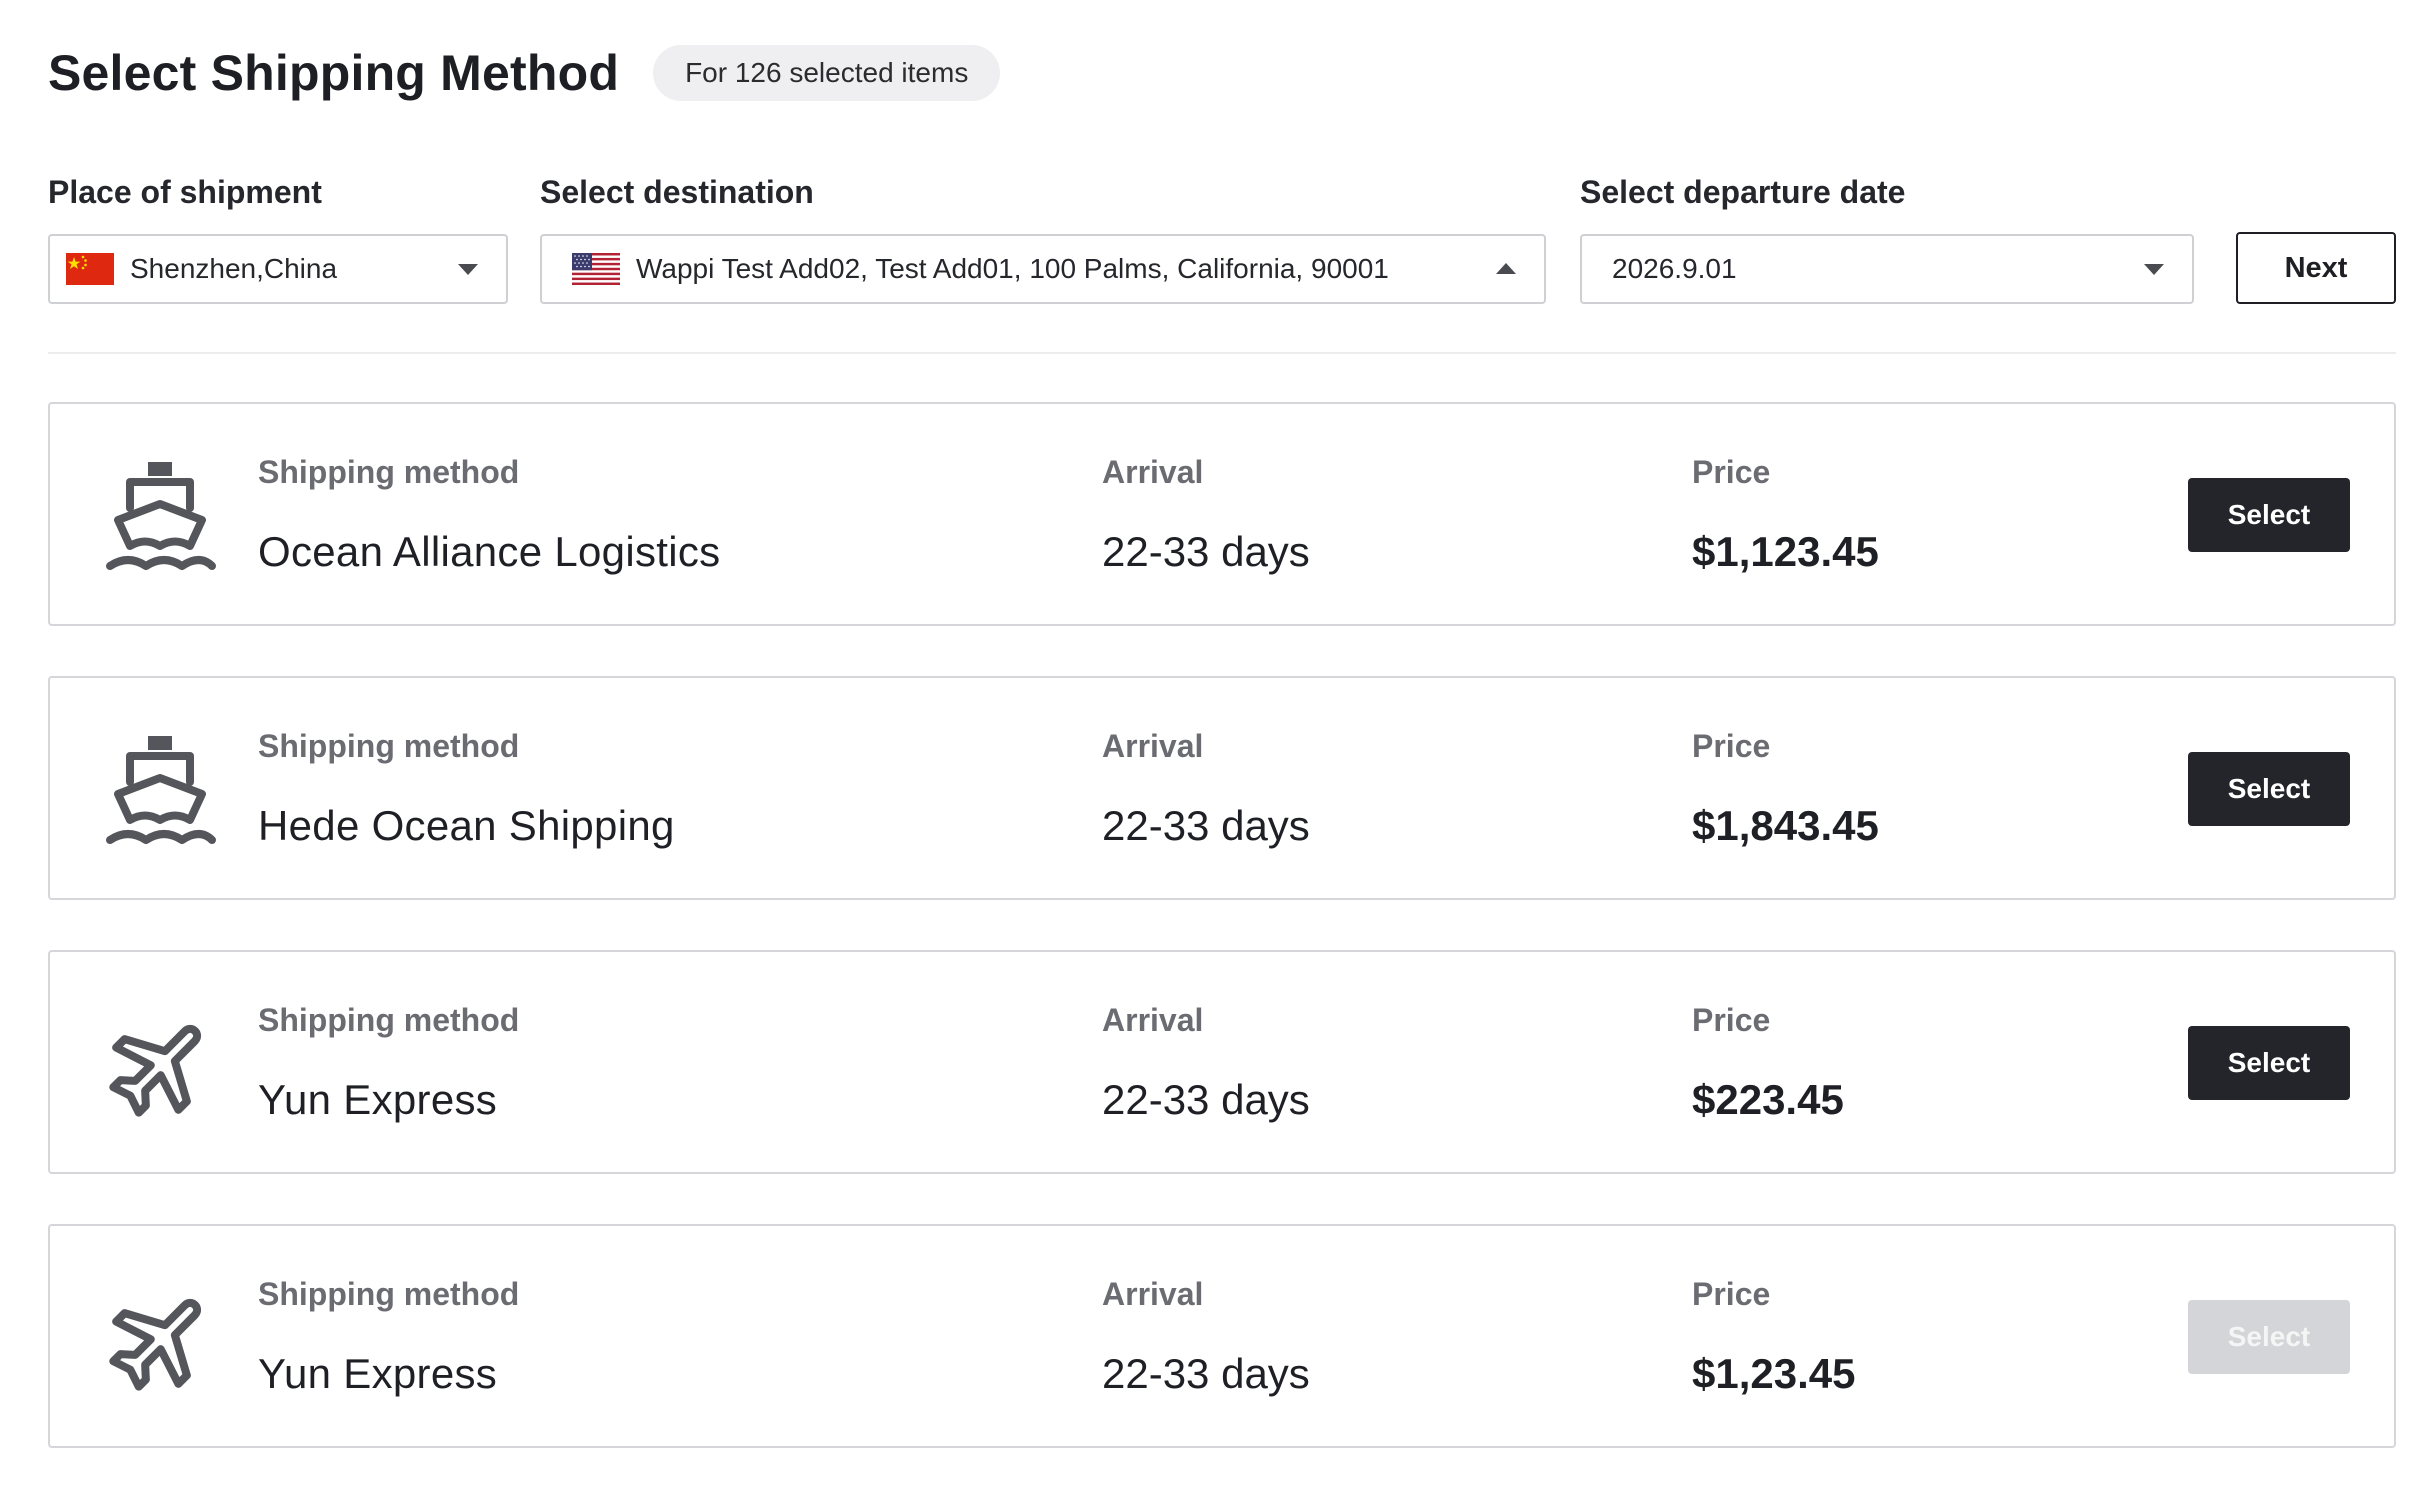 Image resolution: width=2432 pixels, height=1488 pixels. I want to click on chevron-up-icon, so click(1506, 268).